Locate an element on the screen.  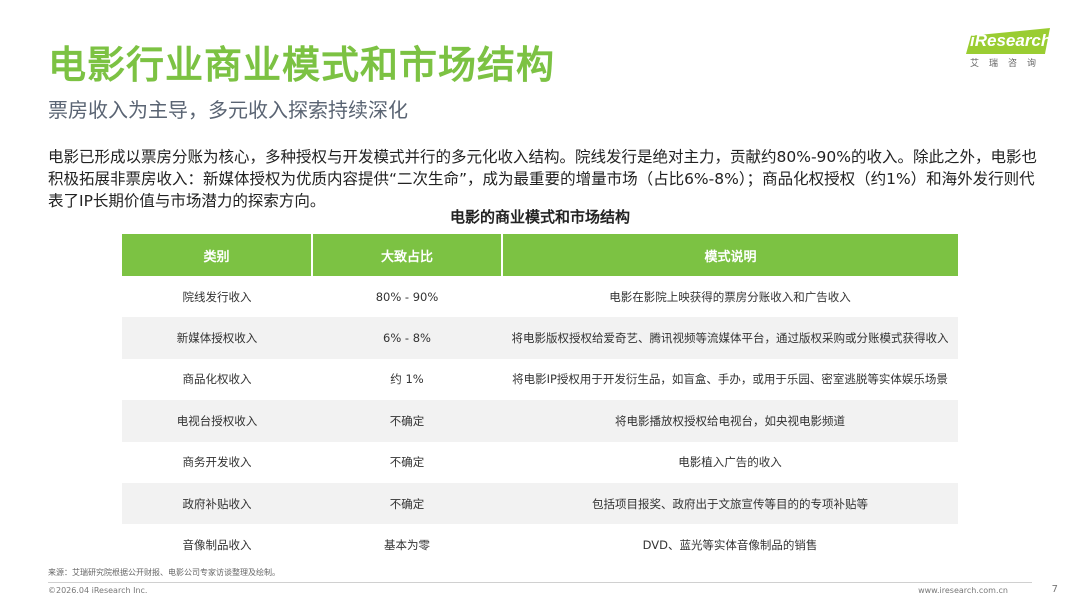
iresearch-logo: iResearch 艾瑞咨询 is located at coordinates (1009, 50).